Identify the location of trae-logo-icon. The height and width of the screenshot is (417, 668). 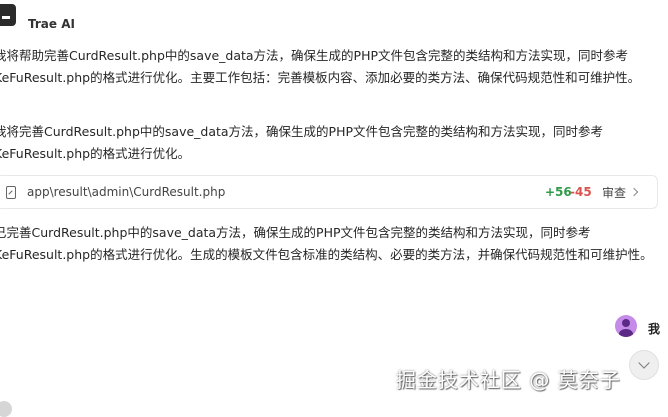
(8, 15).